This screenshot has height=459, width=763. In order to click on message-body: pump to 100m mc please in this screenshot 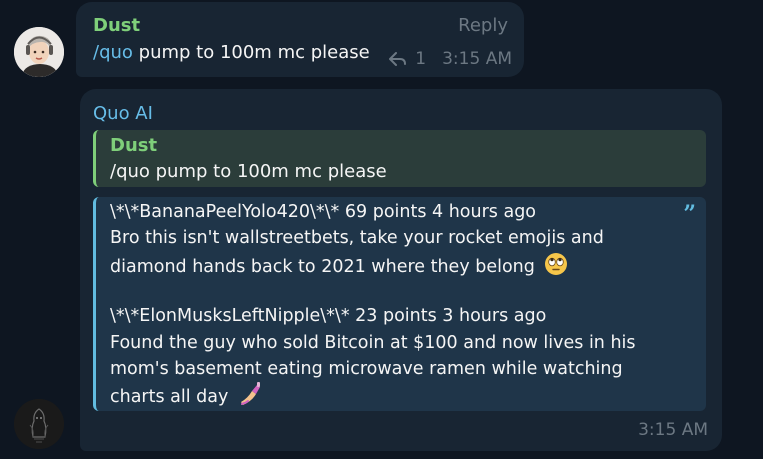, I will do `click(251, 52)`.